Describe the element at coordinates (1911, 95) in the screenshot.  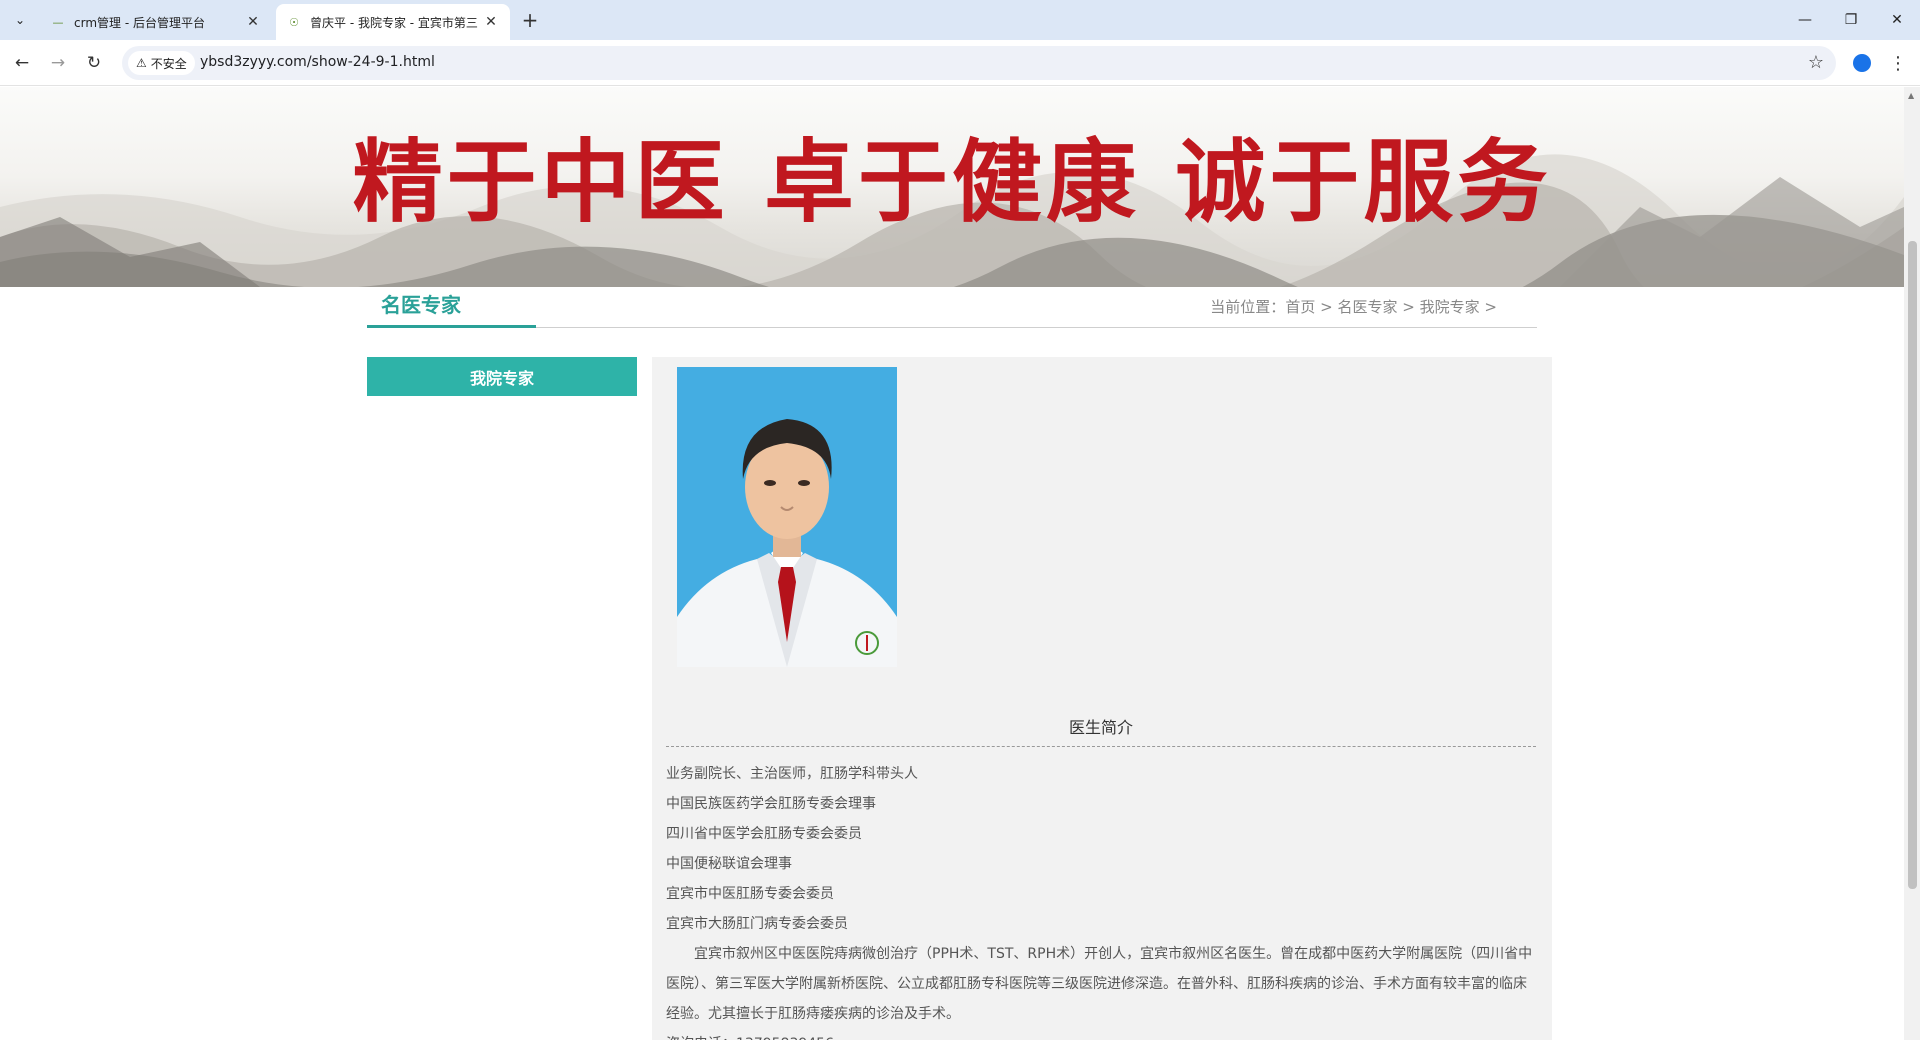
I see `scroll-up-arrow-icon: ▲` at that location.